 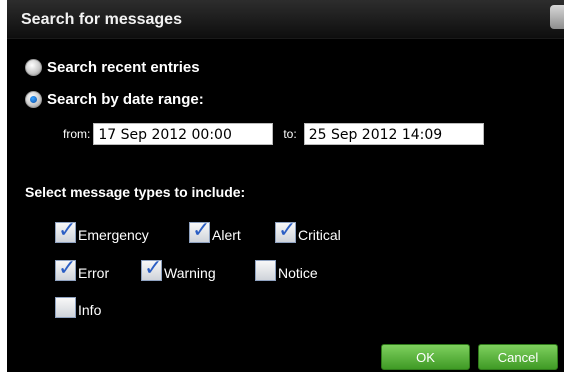 I want to click on checkbox-info: Info, so click(x=78, y=307).